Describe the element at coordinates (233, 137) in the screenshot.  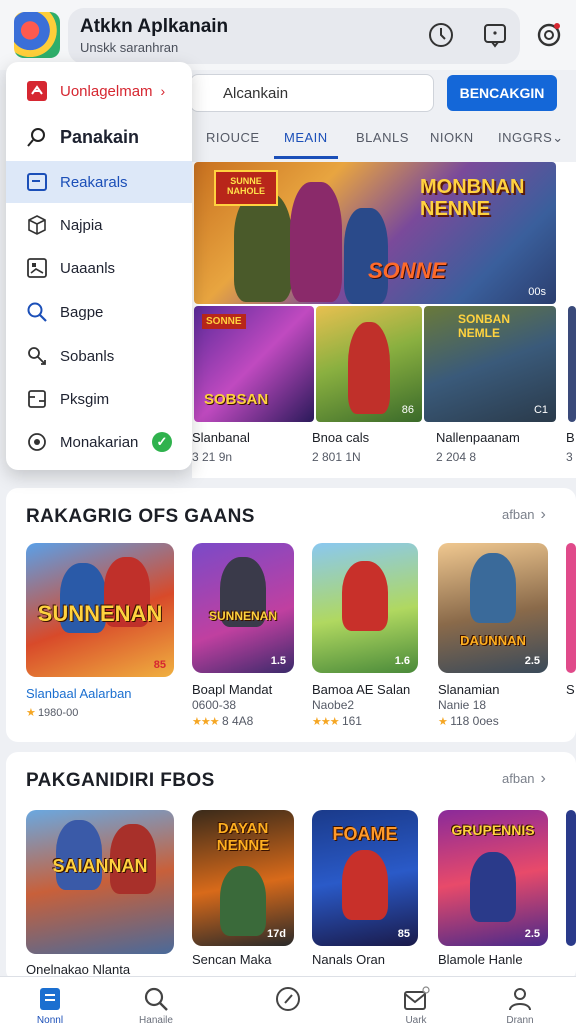
I see `tab-rioucee: RIOUCE` at that location.